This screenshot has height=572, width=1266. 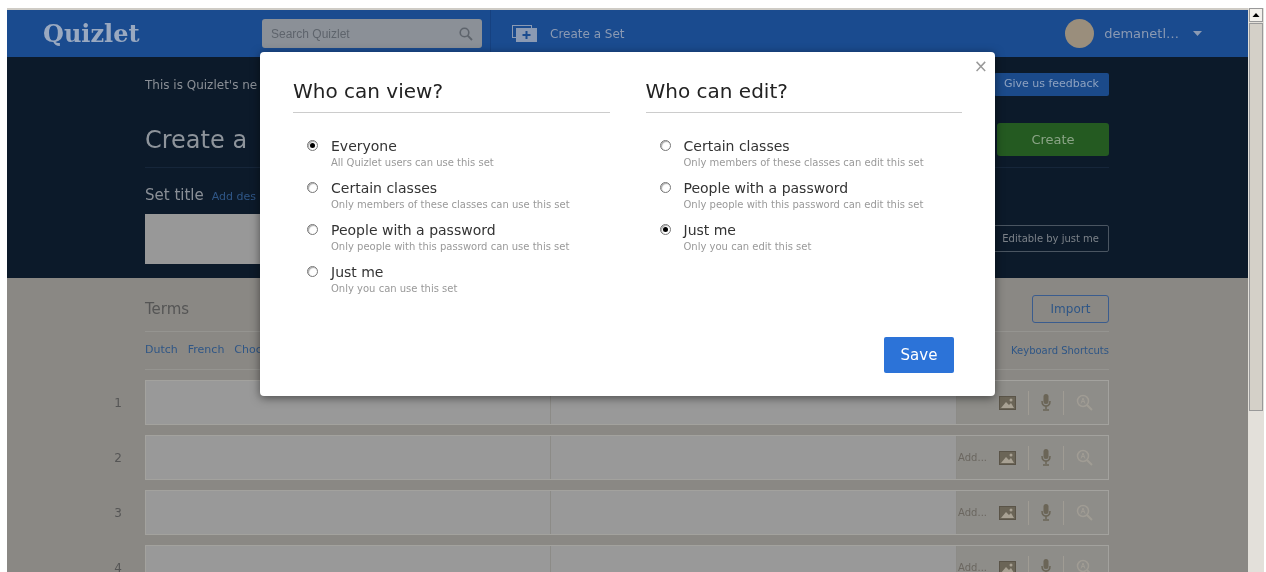 I want to click on language-link: French, so click(x=206, y=350).